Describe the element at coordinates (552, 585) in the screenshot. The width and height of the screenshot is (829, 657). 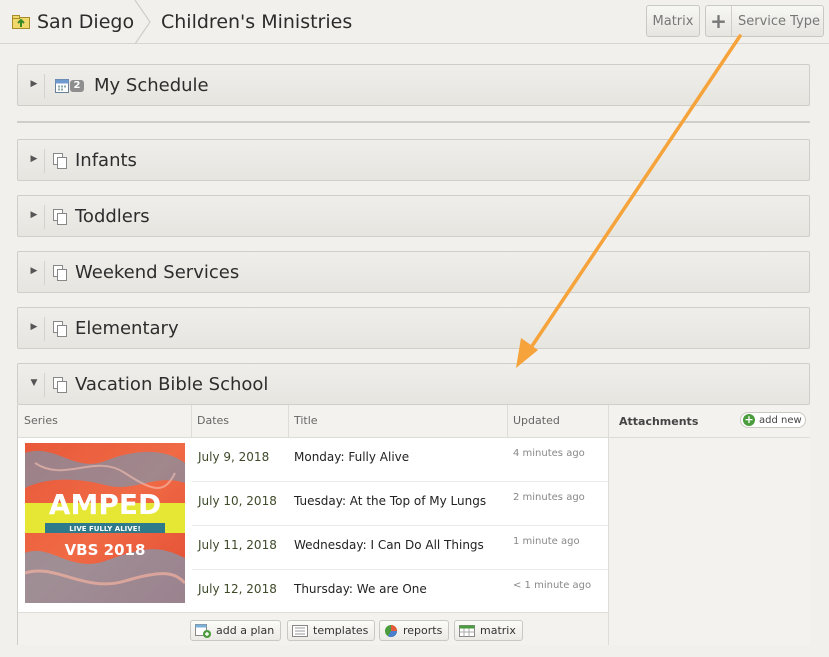
I see `row-updated: < 1 minute ago` at that location.